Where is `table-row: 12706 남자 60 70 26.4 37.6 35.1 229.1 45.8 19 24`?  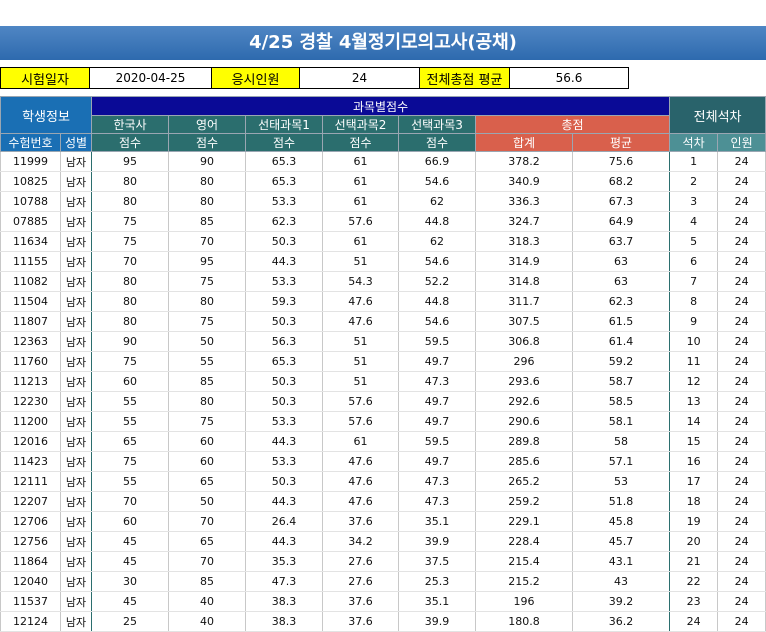
table-row: 12706 남자 60 70 26.4 37.6 35.1 229.1 45.8 19 24 is located at coordinates (383, 521).